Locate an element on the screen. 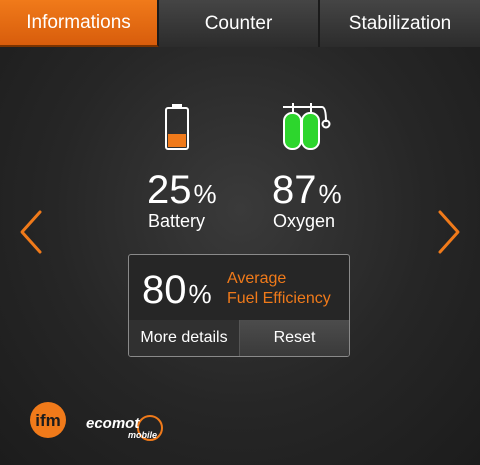  tab-bar: Informations Counter Stabilization is located at coordinates (240, 23).